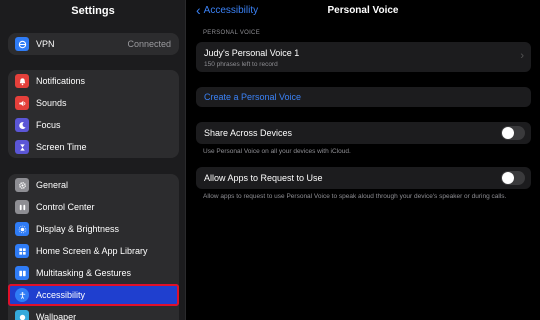 The height and width of the screenshot is (320, 540). Describe the element at coordinates (263, 178) in the screenshot. I see `allow-apps-label: Allow Apps to Request to Use` at that location.